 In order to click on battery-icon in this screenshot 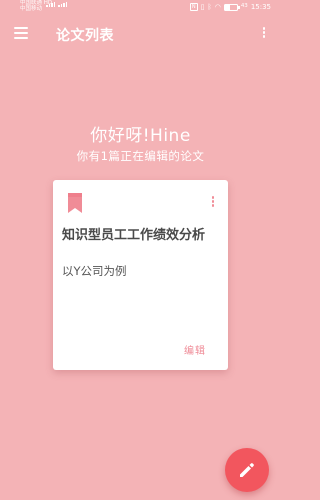, I will do `click(231, 7)`.